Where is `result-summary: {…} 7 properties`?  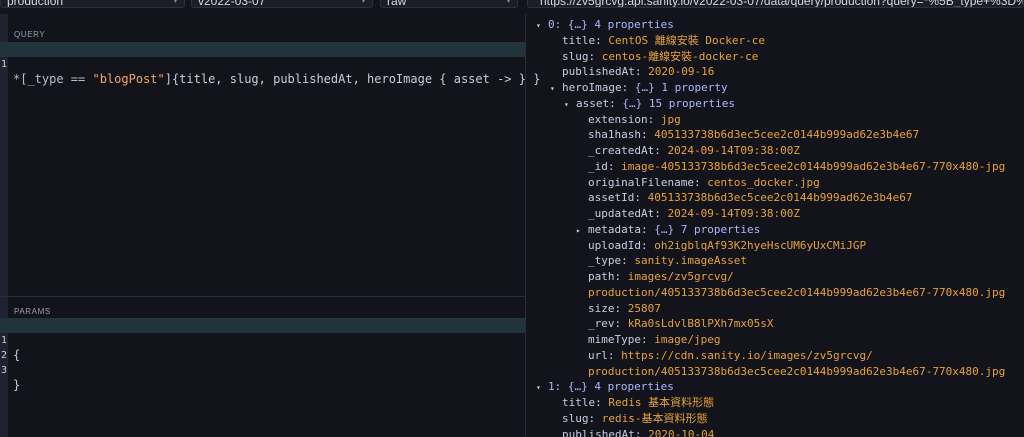
result-summary: {…} 7 properties is located at coordinates (707, 229).